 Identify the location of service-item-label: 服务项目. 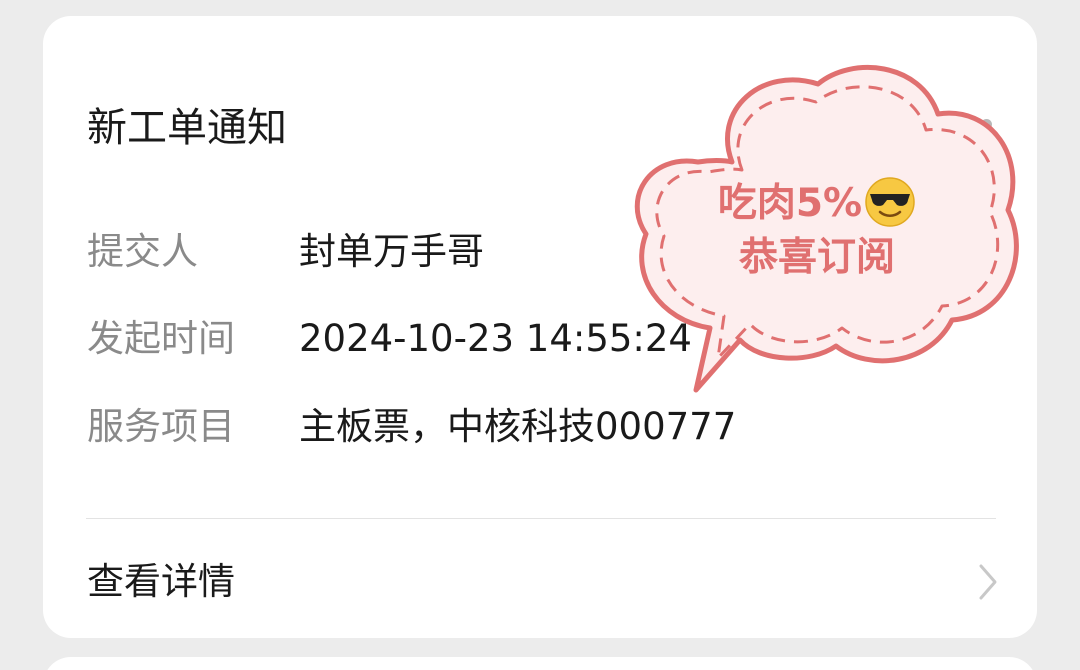
(161, 426).